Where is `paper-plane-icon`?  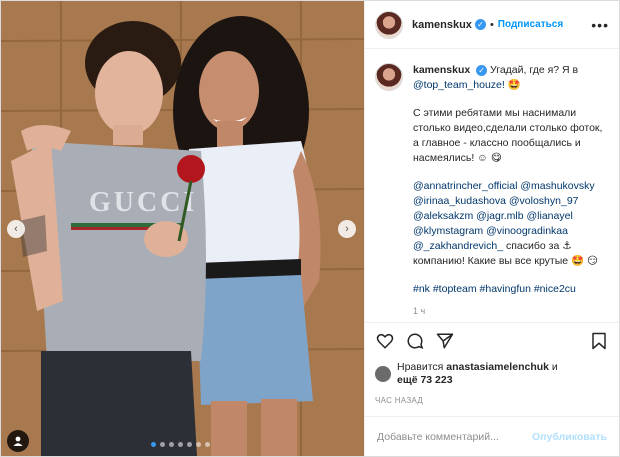 paper-plane-icon is located at coordinates (445, 340).